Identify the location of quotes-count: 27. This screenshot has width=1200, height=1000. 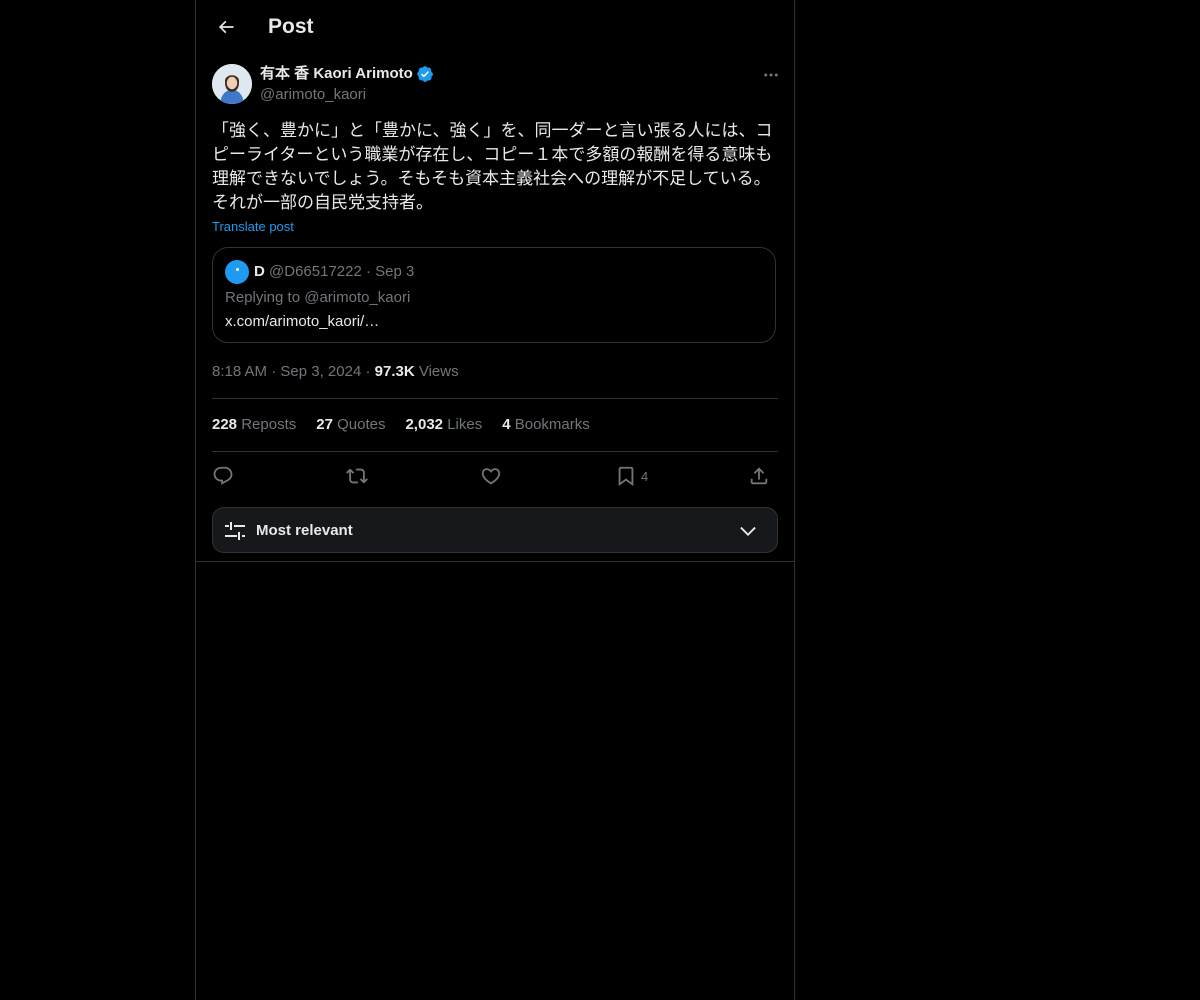
(324, 424).